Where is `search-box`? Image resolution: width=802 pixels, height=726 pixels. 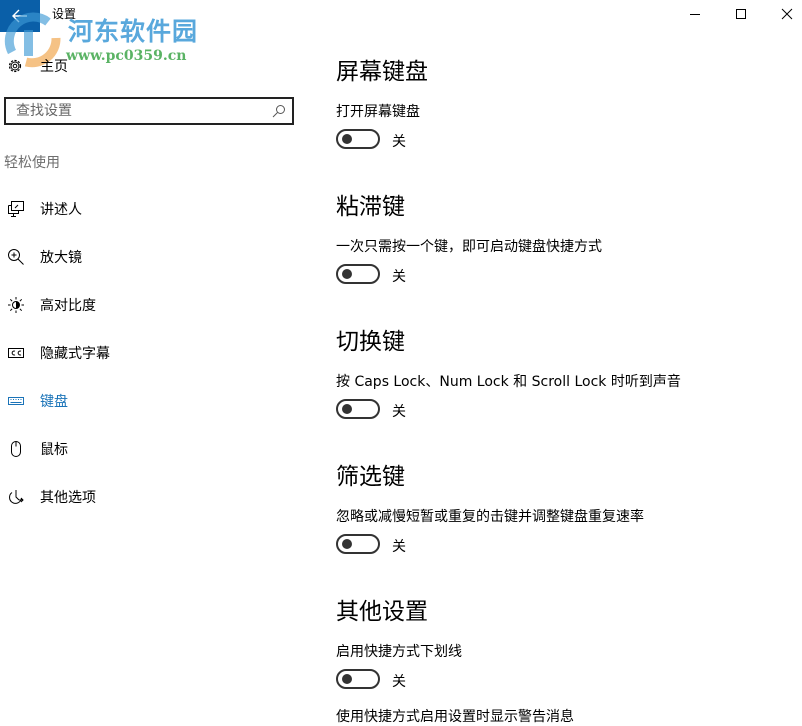
search-box is located at coordinates (149, 111).